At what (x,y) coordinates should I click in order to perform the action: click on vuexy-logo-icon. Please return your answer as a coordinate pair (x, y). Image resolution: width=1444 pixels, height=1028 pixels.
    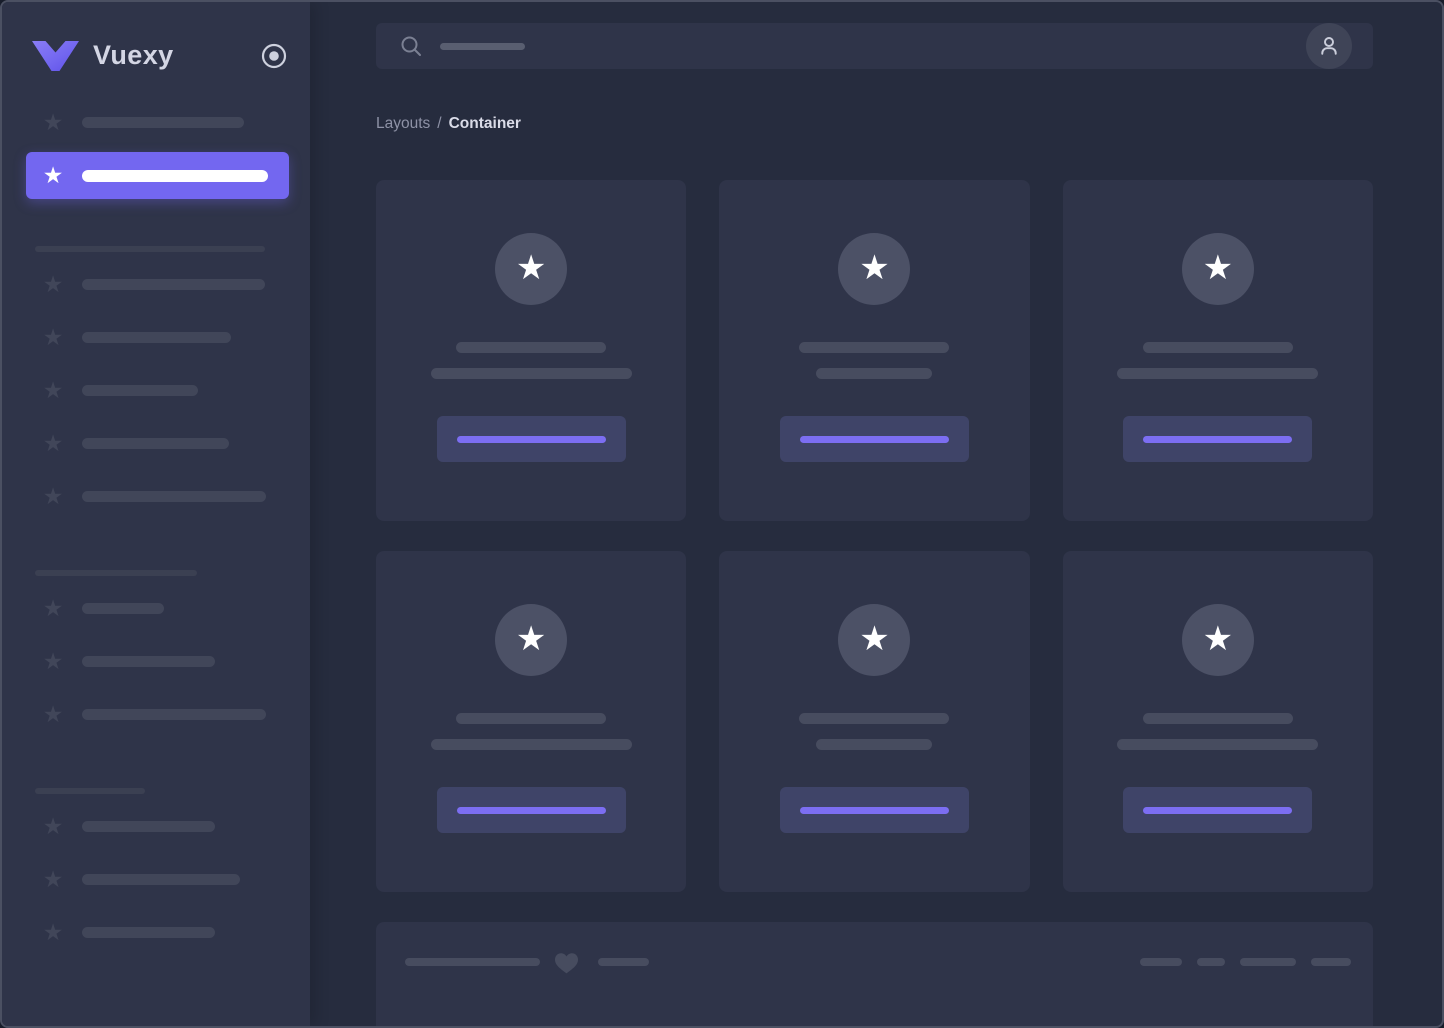
    Looking at the image, I should click on (55, 55).